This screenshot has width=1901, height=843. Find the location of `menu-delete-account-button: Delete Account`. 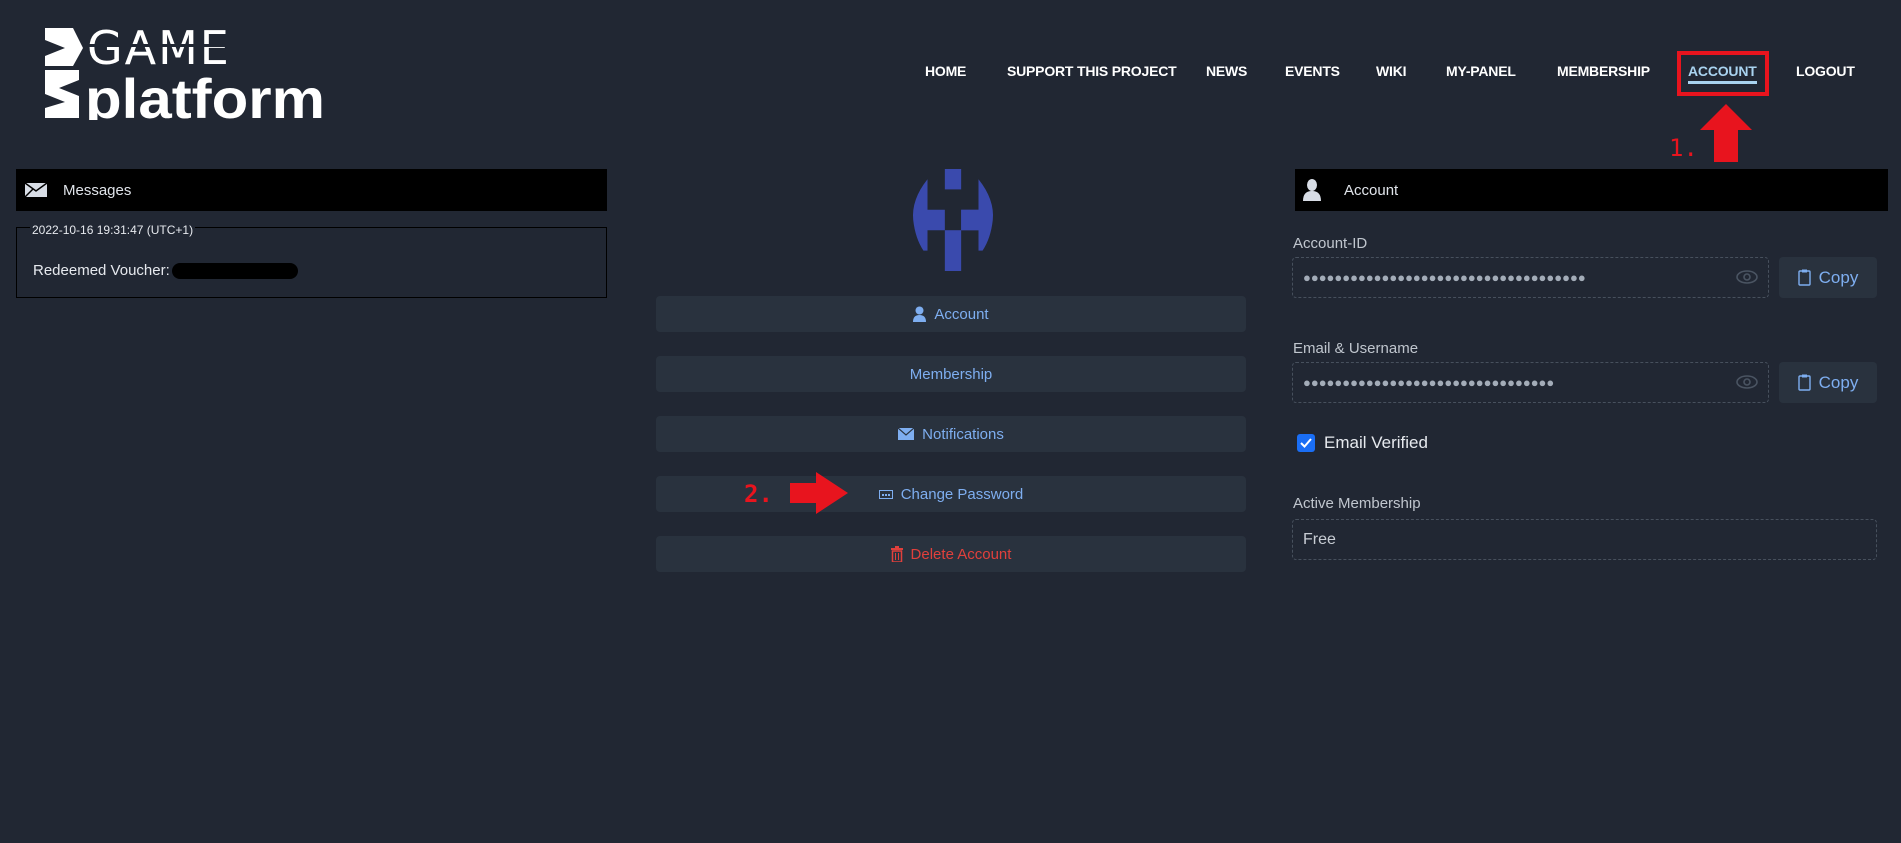

menu-delete-account-button: Delete Account is located at coordinates (951, 554).